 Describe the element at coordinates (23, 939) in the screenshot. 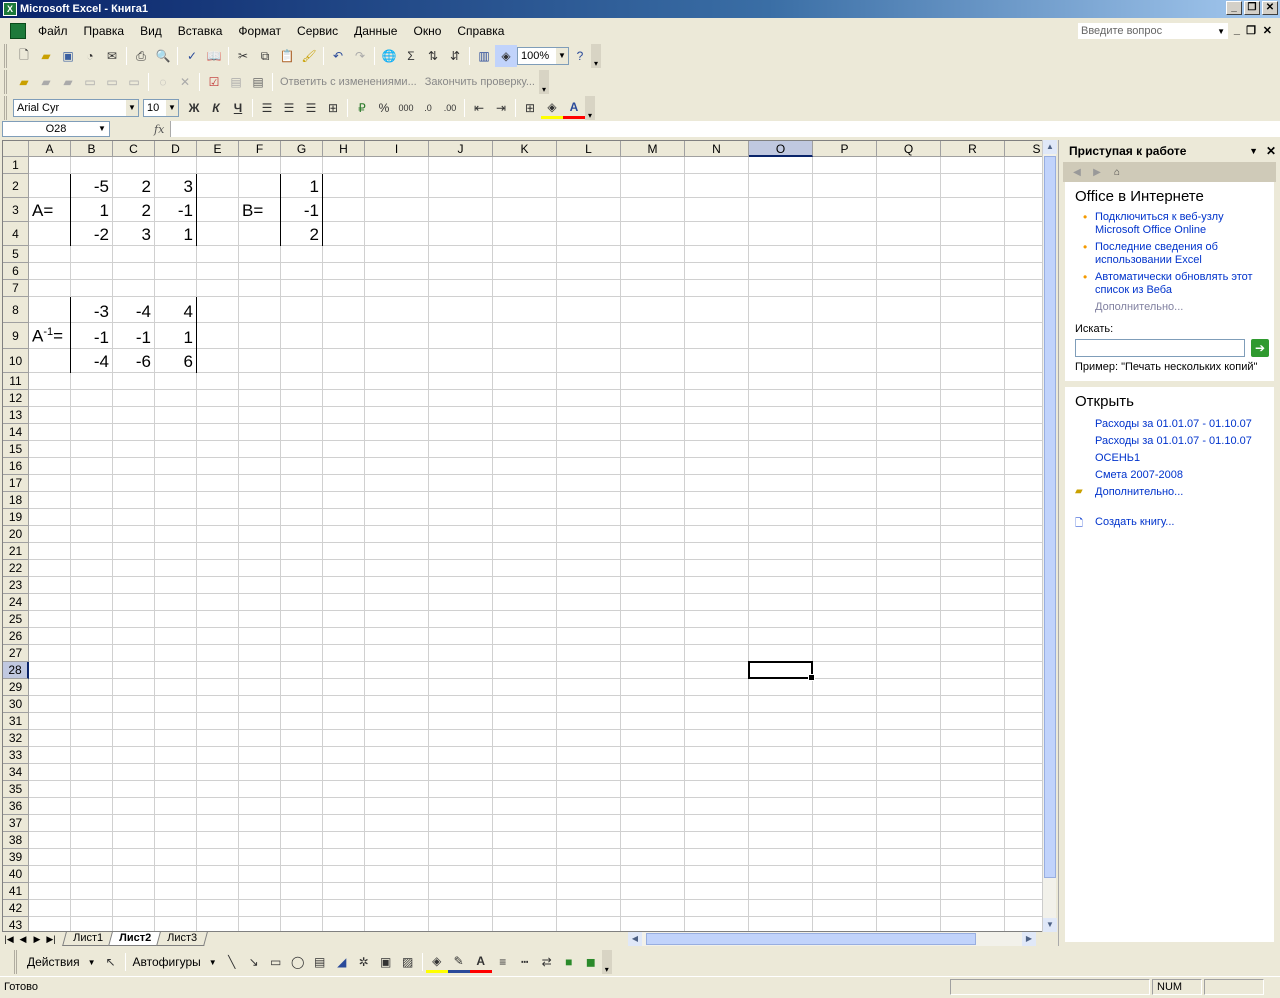

I see `prev-sheet-icon: ◀` at that location.